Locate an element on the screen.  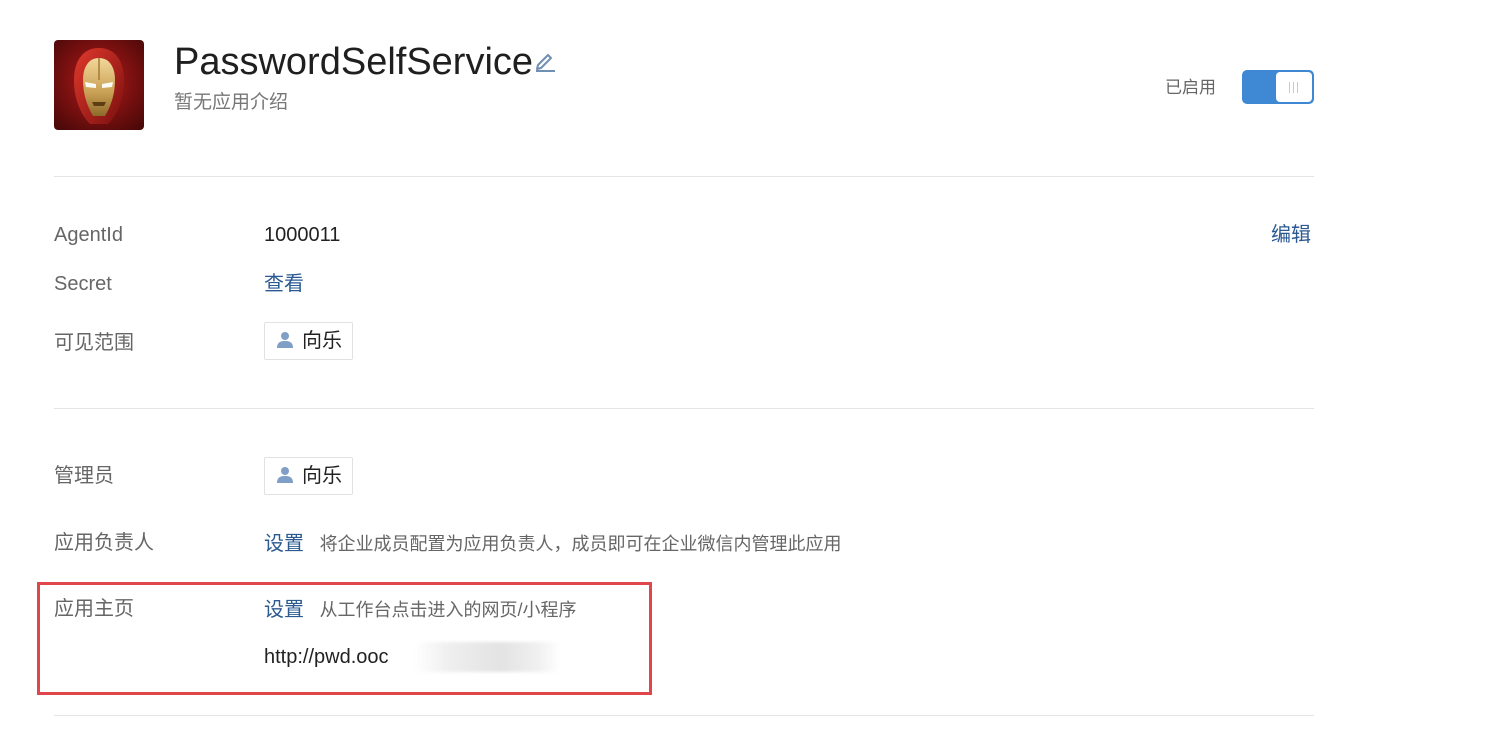
highlight-annotation is located at coordinates (344, 638).